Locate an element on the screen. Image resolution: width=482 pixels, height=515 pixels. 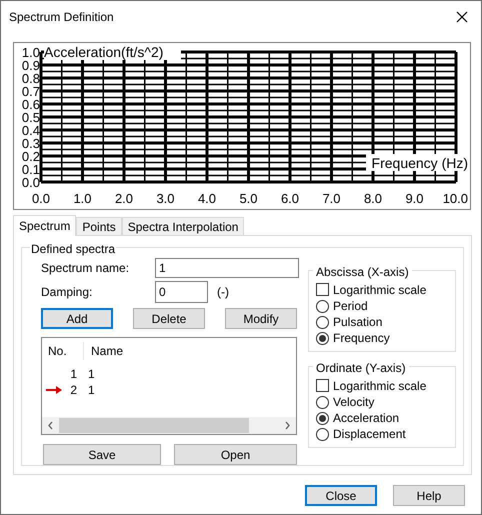
window-title: Spectrum Definition is located at coordinates (61, 17).